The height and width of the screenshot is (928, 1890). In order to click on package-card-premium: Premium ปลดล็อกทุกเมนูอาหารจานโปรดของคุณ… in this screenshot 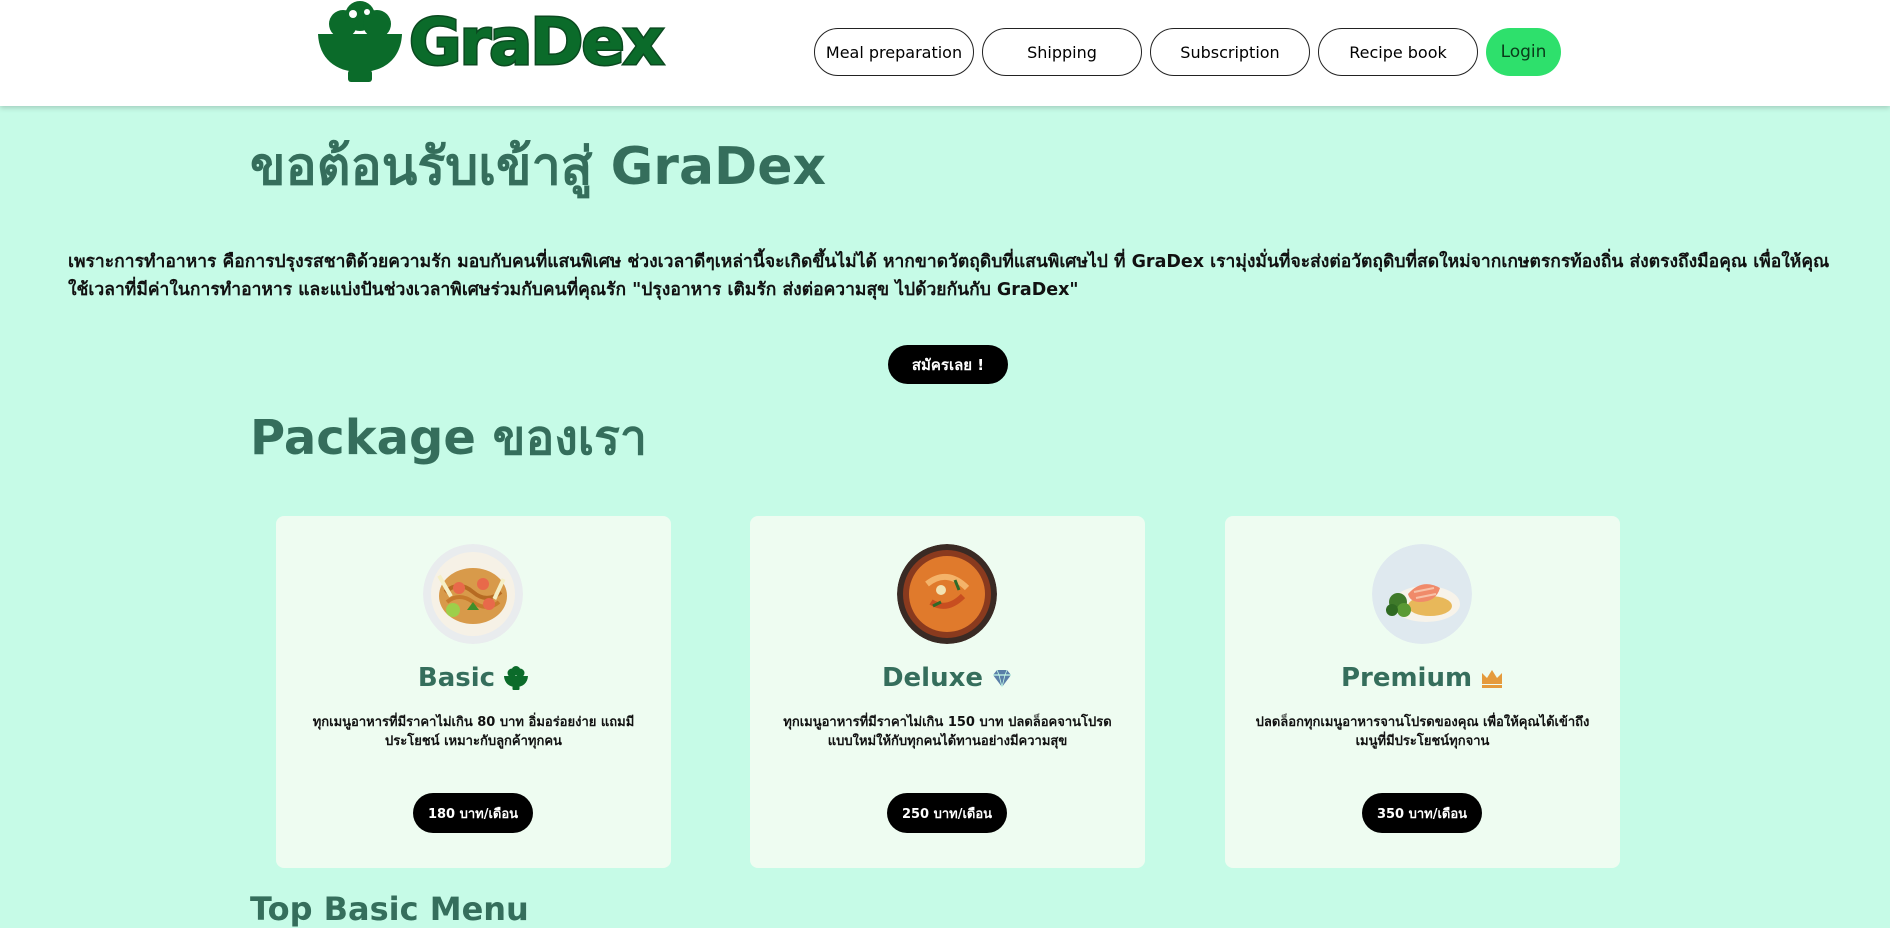, I will do `click(1422, 692)`.